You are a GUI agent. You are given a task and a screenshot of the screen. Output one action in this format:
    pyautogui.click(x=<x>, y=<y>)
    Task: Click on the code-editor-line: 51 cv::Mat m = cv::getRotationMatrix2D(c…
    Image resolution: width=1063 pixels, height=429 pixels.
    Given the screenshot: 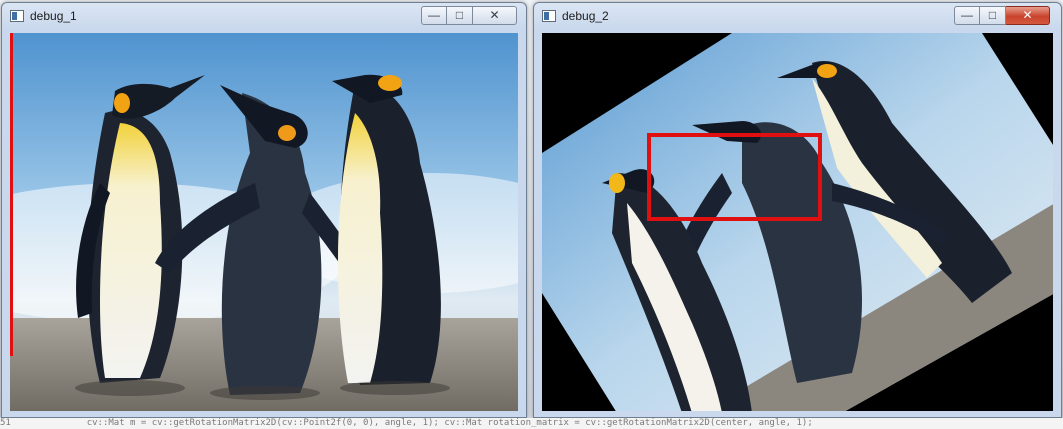 What is the action you would take?
    pyautogui.click(x=531, y=423)
    